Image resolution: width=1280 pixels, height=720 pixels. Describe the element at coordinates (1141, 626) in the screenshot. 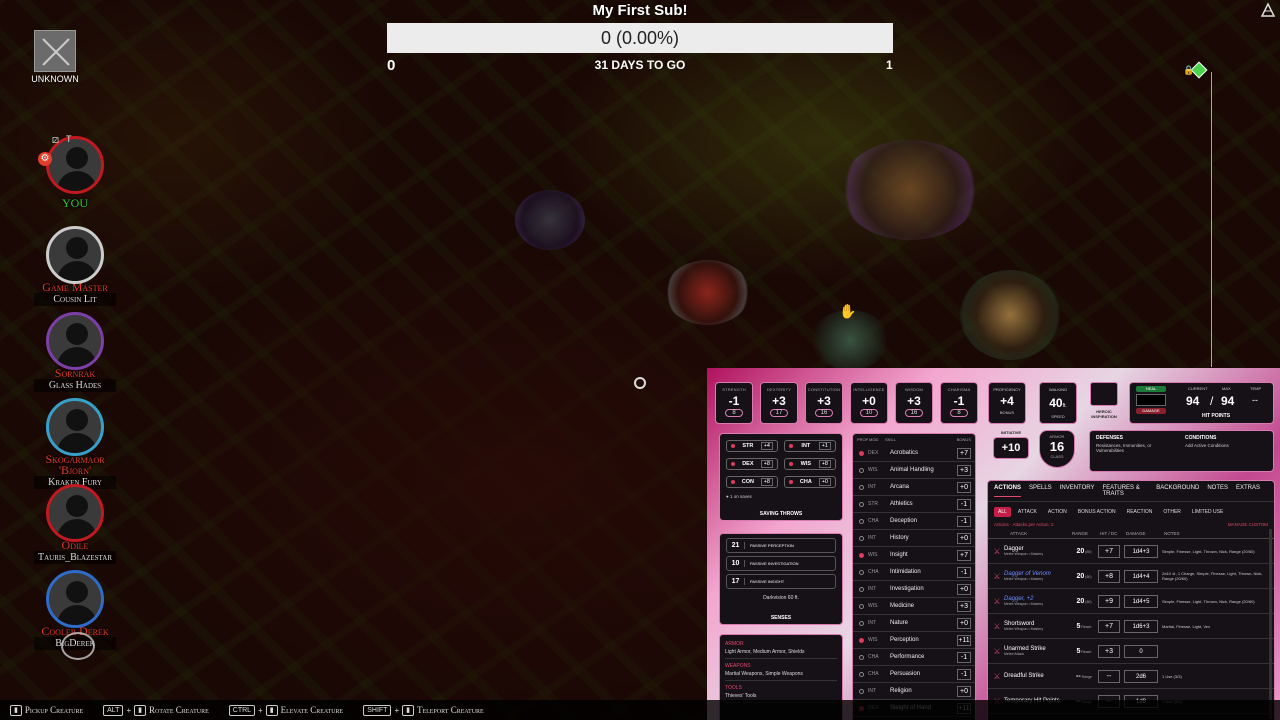

I see `attack-damage-button: 1d6+3` at that location.